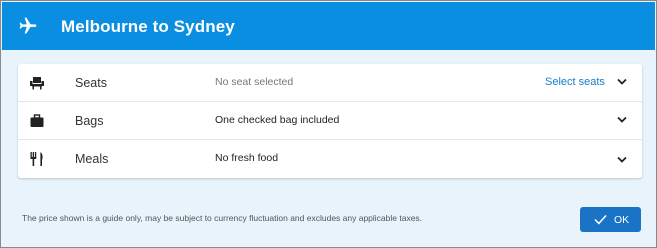  I want to click on extras-row-value: No seat selected, so click(254, 82).